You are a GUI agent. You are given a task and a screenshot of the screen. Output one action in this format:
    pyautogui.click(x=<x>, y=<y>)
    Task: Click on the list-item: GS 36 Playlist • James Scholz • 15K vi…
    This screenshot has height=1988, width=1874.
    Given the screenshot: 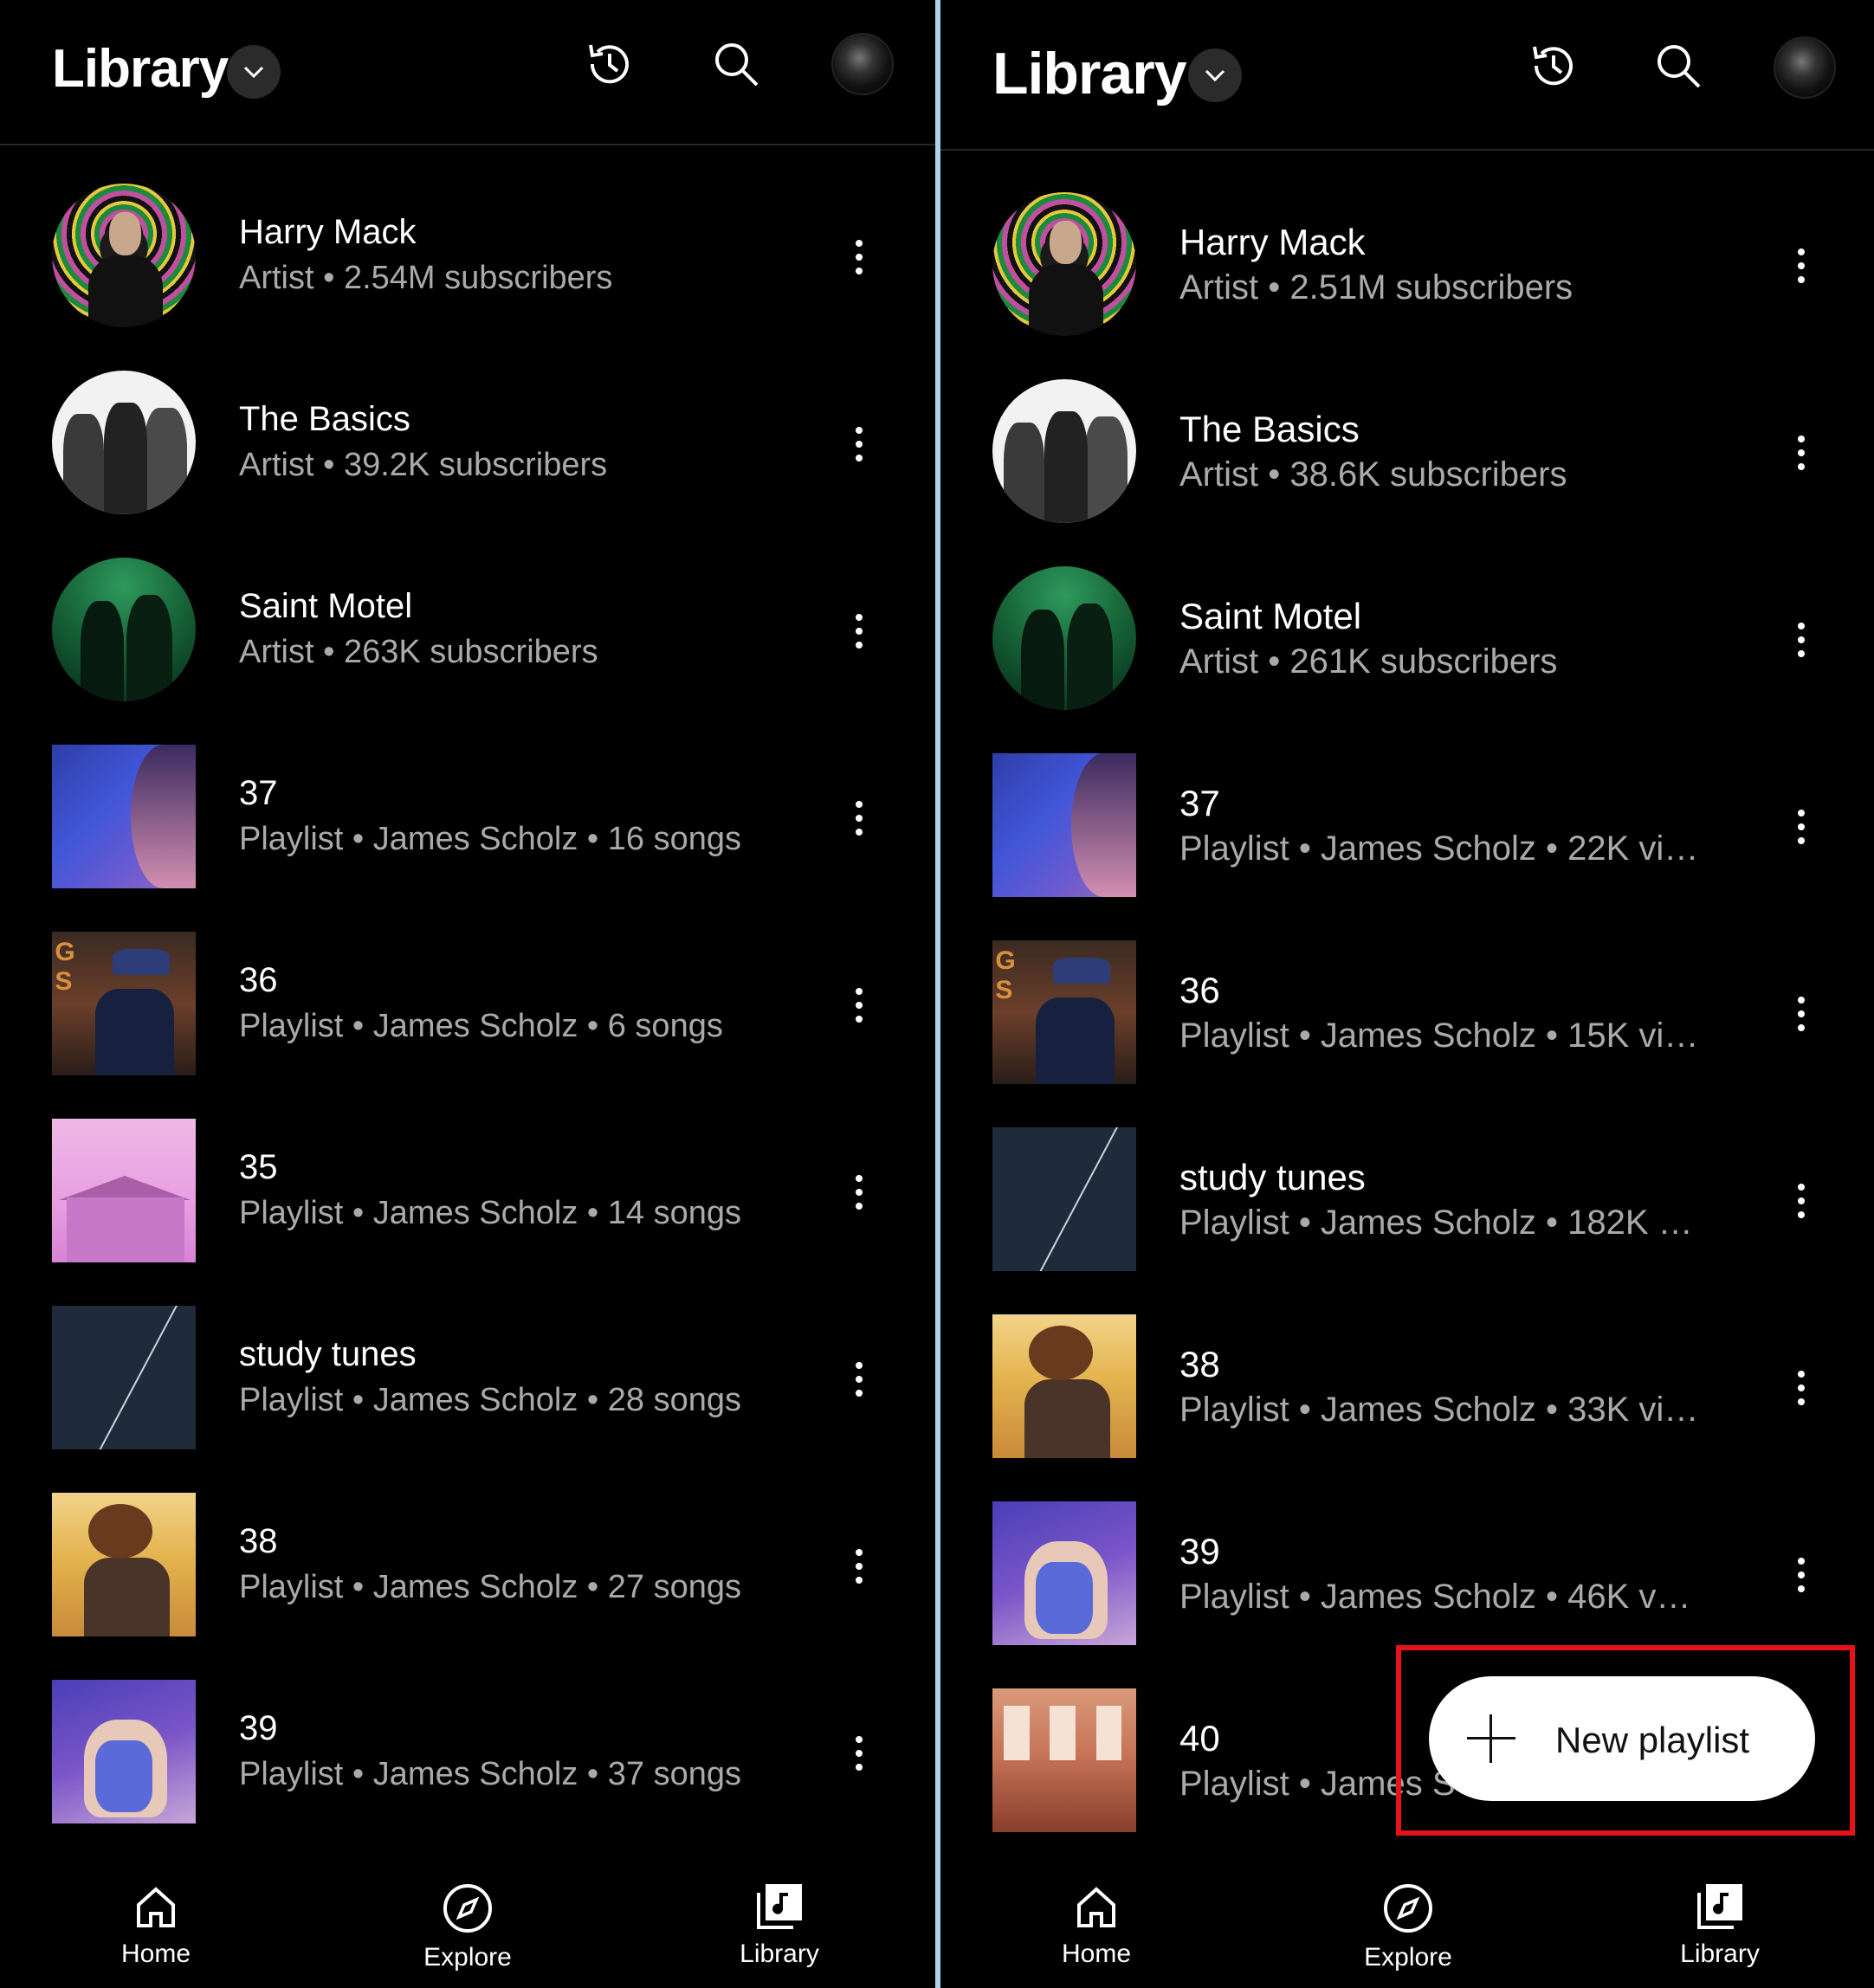 What is the action you would take?
    pyautogui.click(x=1407, y=997)
    